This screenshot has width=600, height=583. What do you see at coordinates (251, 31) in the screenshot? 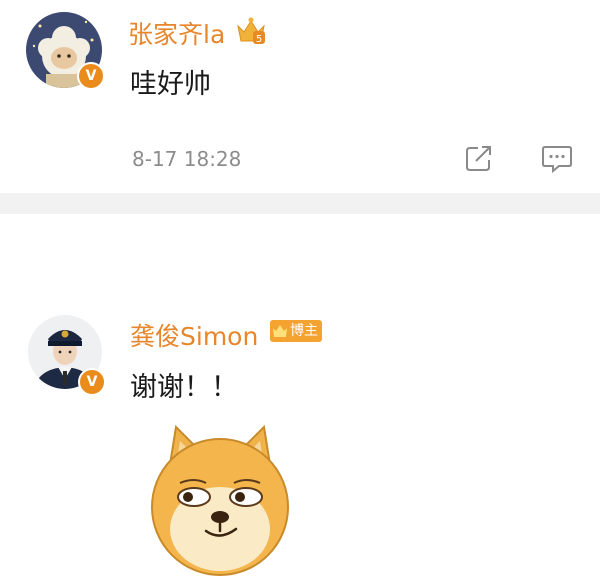
I see `member-crown-icon: 5` at bounding box center [251, 31].